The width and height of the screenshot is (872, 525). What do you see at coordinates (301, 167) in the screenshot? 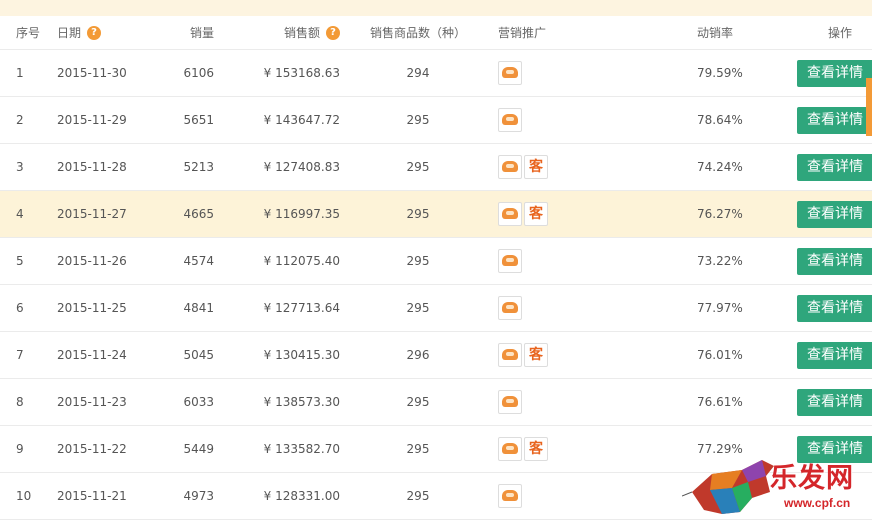
I see `row-amount: ¥ 127408.83` at bounding box center [301, 167].